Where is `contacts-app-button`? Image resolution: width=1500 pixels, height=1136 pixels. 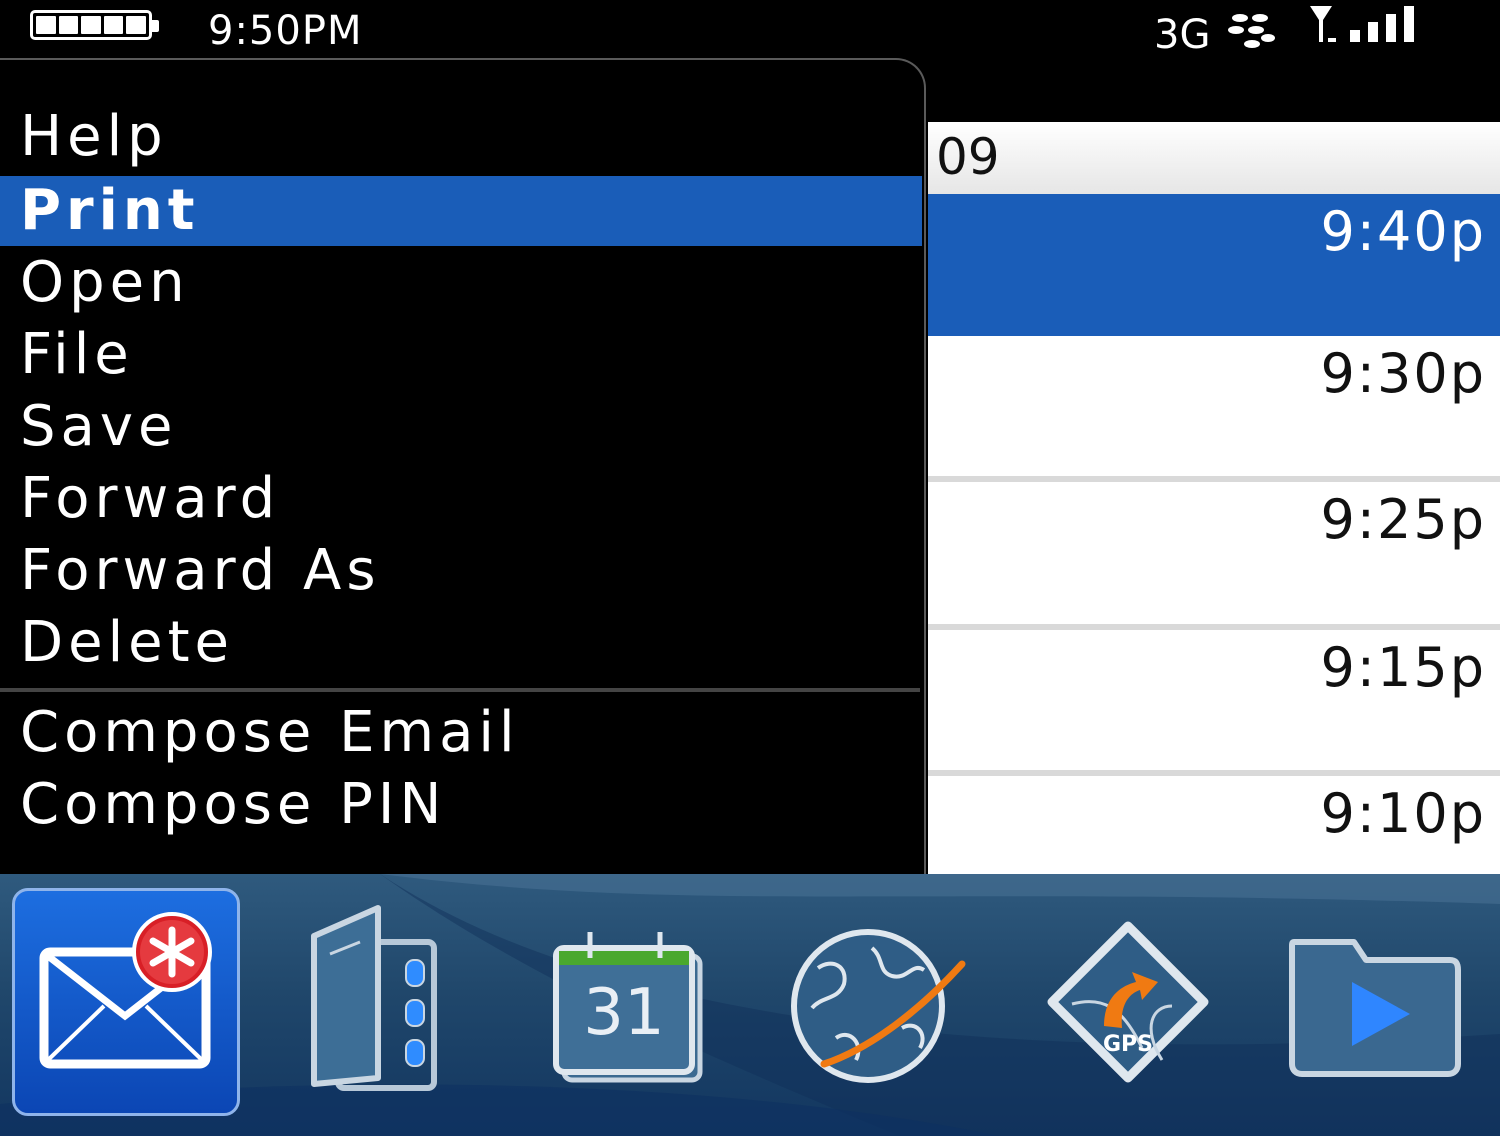 contacts-app-button is located at coordinates (394, 1004).